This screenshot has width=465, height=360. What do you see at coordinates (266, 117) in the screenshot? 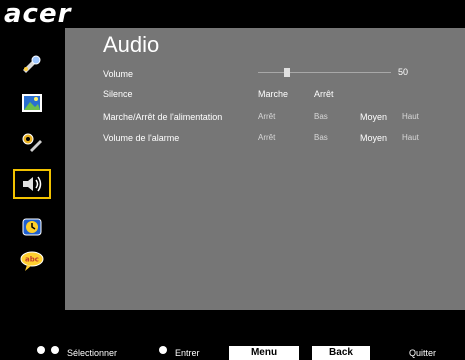
I see `power-sound-option-off: Arrêt` at bounding box center [266, 117].